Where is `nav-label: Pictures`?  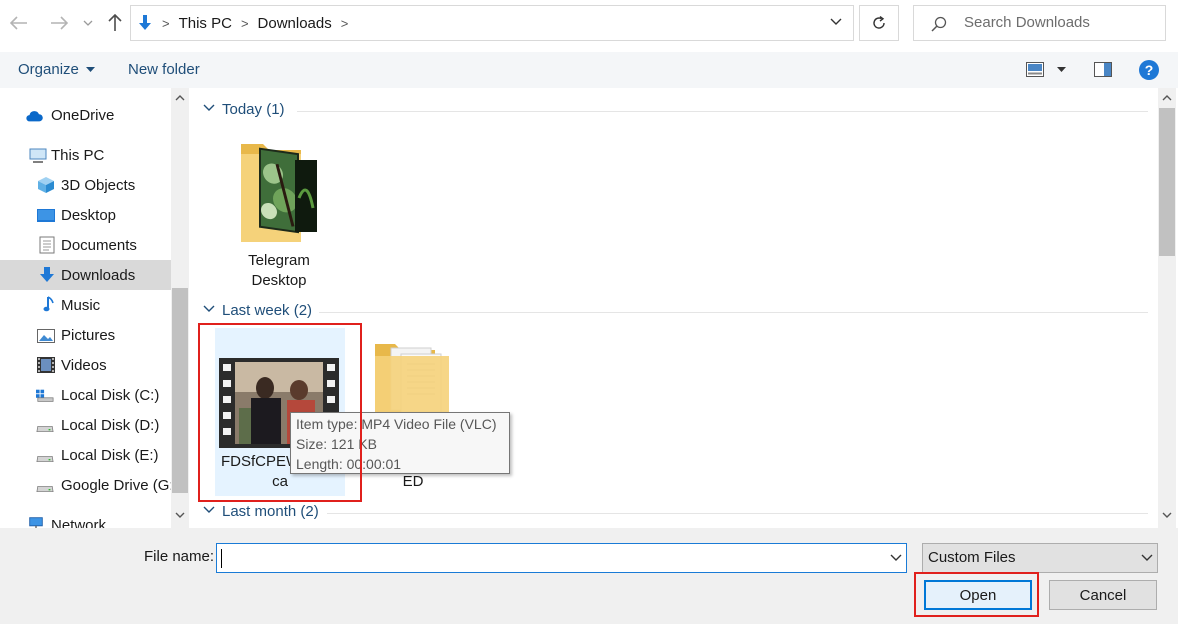
nav-label: Pictures is located at coordinates (88, 335).